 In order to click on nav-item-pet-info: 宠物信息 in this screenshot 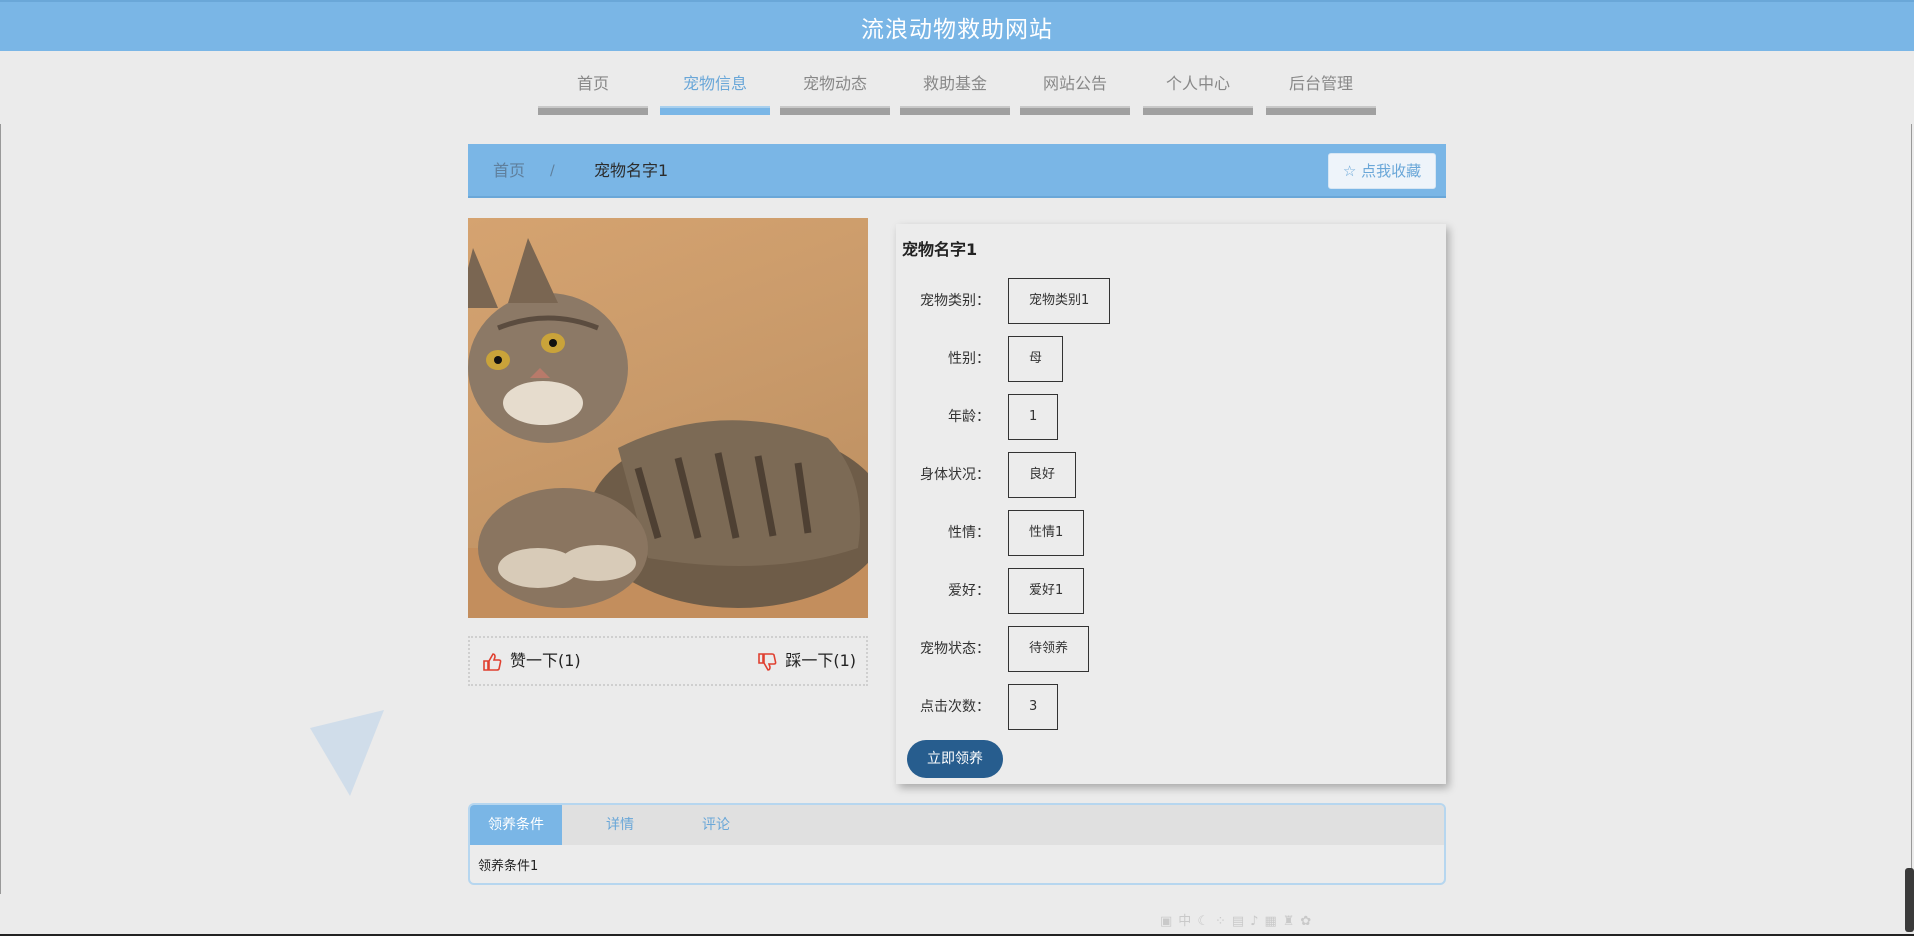, I will do `click(715, 92)`.